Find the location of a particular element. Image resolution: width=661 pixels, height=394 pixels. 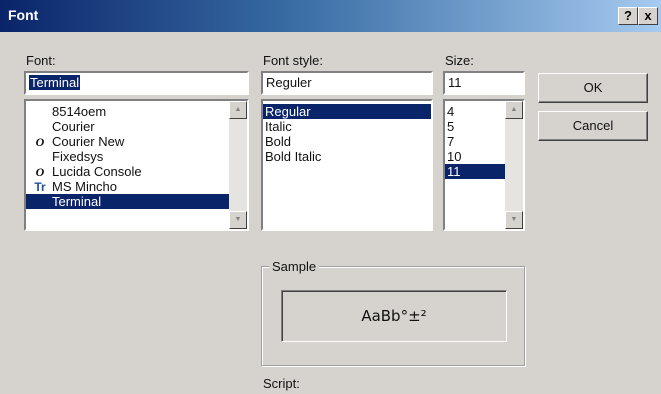

font-name-value: Terminal is located at coordinates (55, 82).